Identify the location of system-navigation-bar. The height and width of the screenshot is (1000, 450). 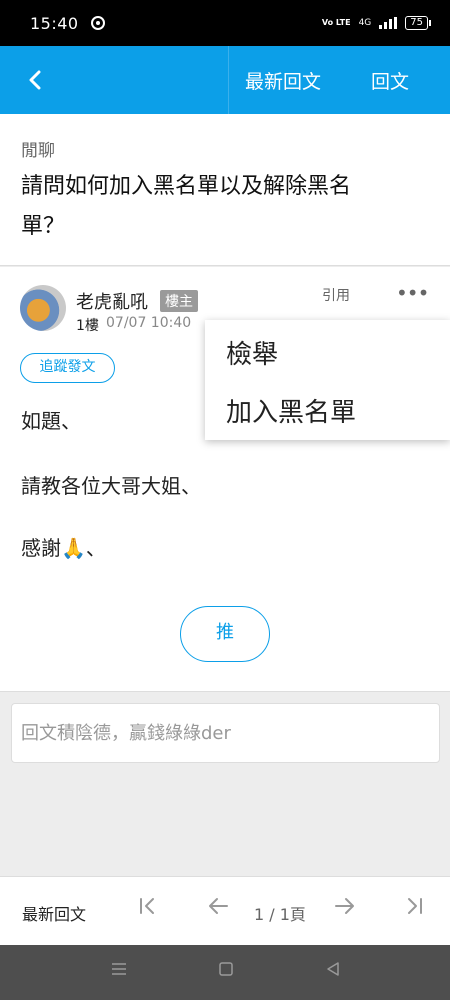
(225, 972).